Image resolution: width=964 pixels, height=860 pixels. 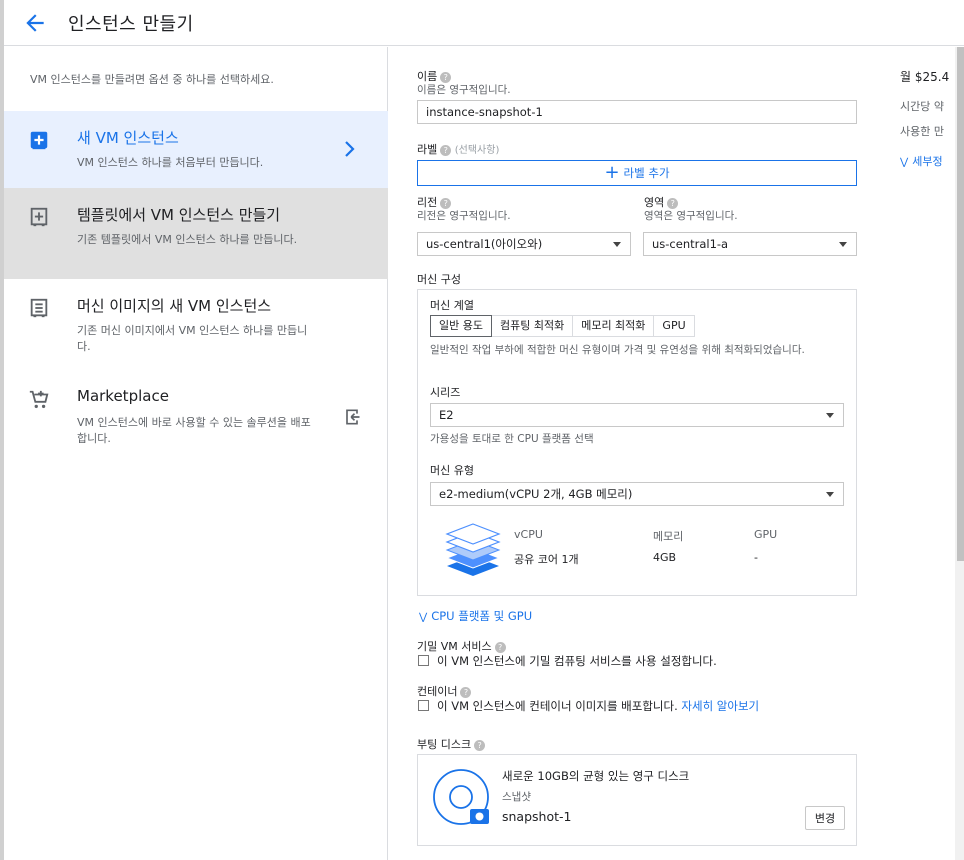 What do you see at coordinates (179, 215) in the screenshot?
I see `option-title: 템플릿에서 VM 인스턴스 만들기` at bounding box center [179, 215].